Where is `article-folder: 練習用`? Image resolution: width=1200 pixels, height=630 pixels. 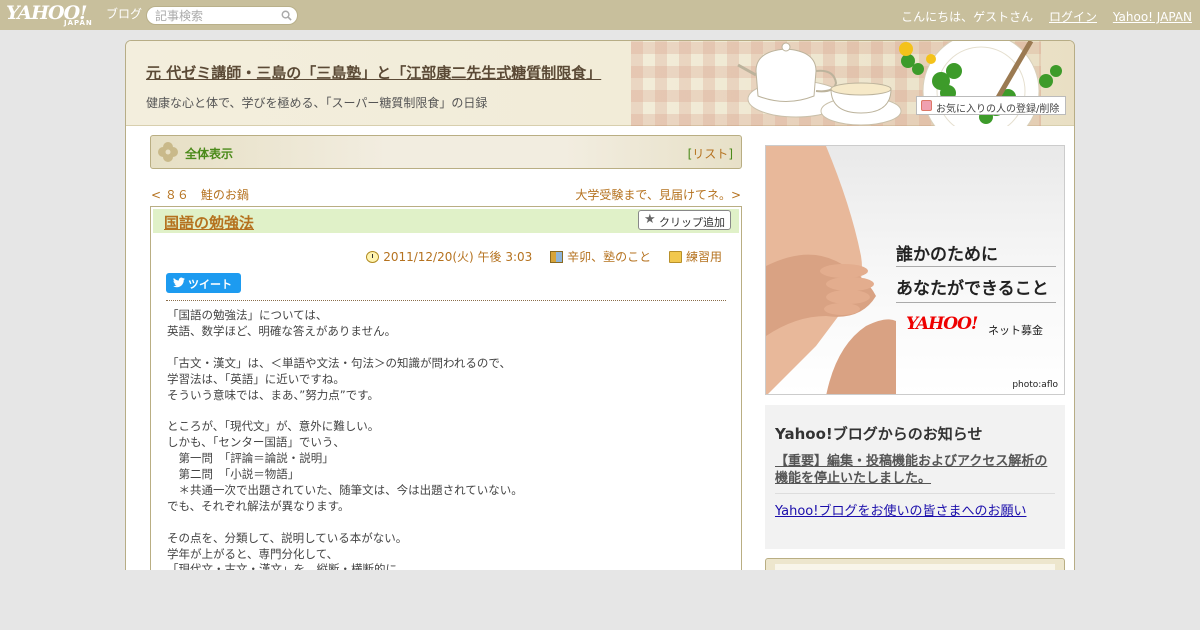
article-folder: 練習用 is located at coordinates (695, 256).